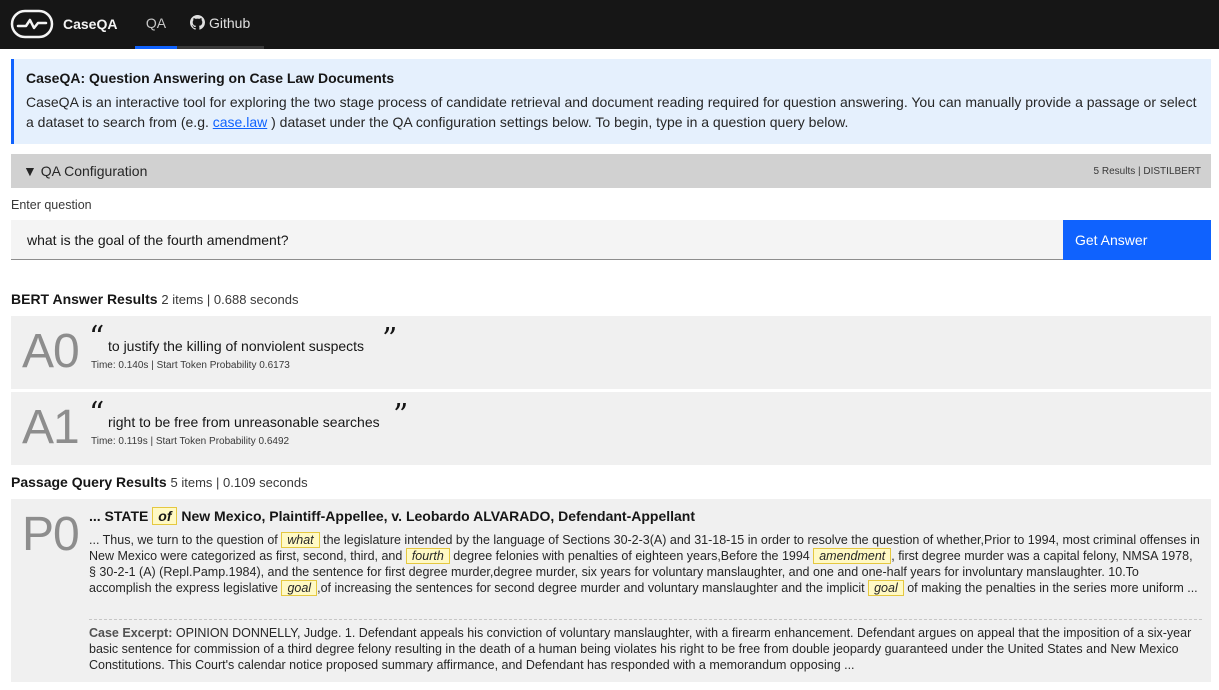 The image size is (1219, 690). Describe the element at coordinates (852, 556) in the screenshot. I see `highlight-term: amendment` at that location.